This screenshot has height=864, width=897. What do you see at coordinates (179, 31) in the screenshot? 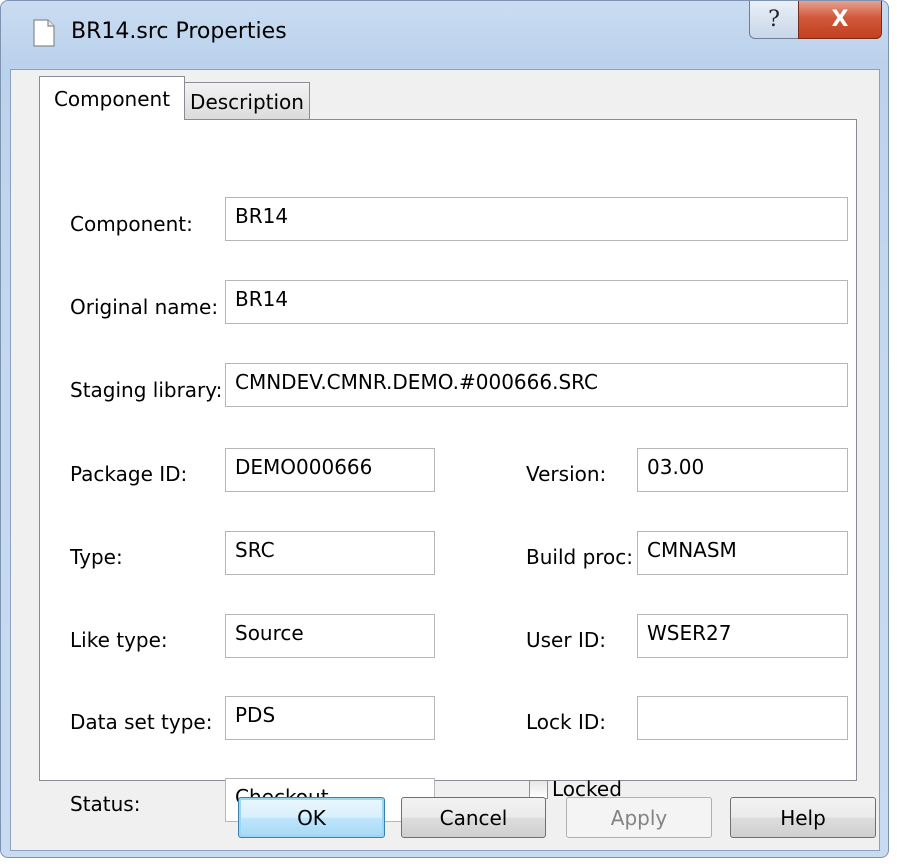
I see `window-title: BR14.src Properties` at bounding box center [179, 31].